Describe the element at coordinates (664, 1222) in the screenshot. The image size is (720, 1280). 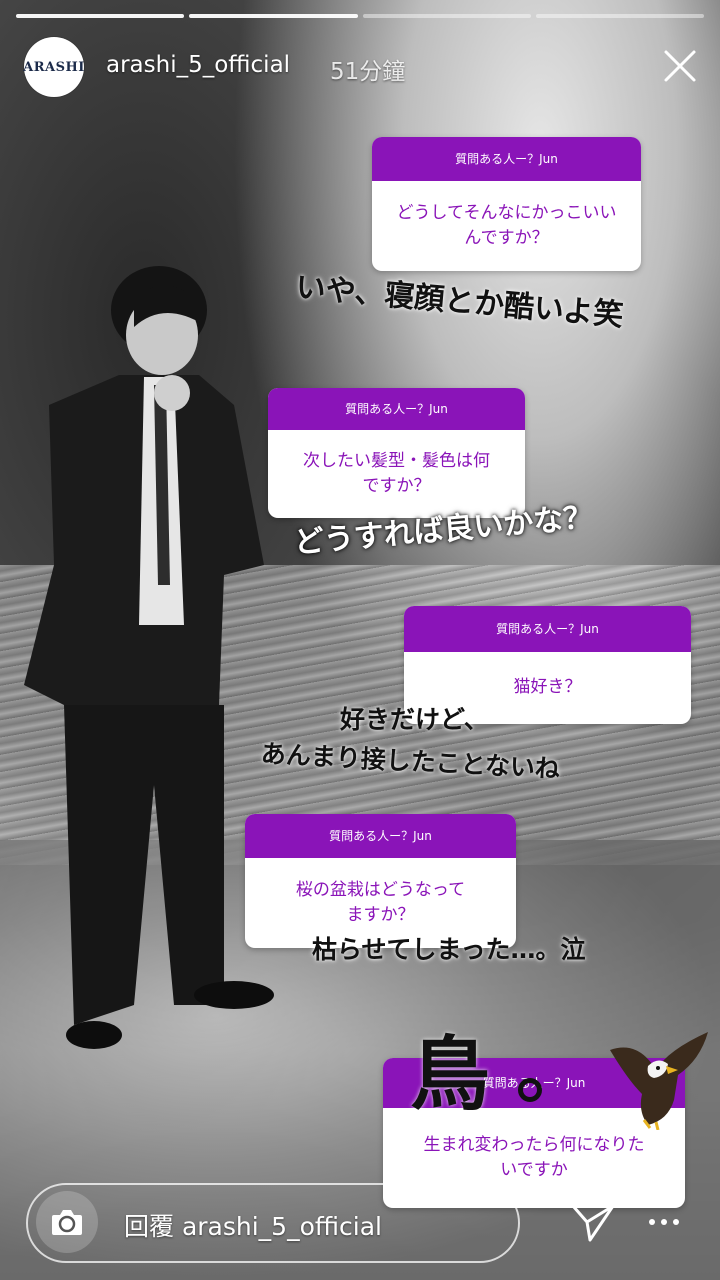
I see `more-icon` at that location.